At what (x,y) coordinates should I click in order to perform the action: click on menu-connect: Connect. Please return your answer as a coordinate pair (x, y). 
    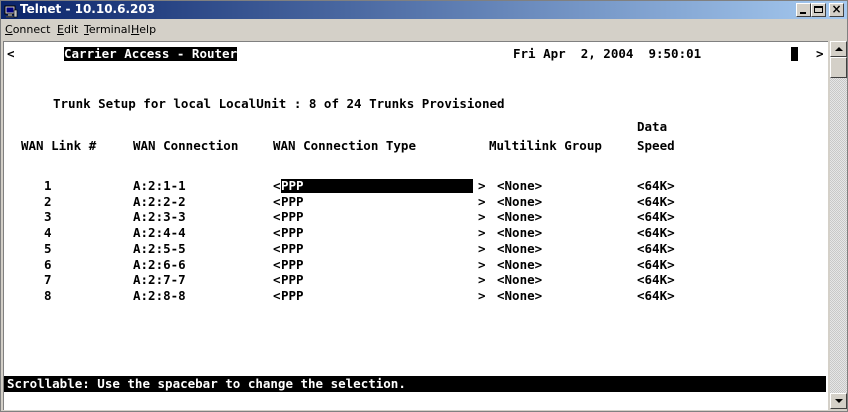
    Looking at the image, I should click on (28, 29).